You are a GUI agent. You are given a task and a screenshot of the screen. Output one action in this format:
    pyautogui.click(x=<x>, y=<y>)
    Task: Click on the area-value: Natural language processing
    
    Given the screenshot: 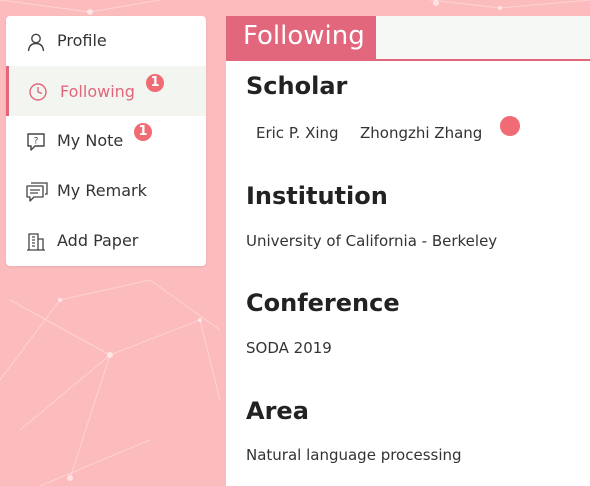 What is the action you would take?
    pyautogui.click(x=354, y=455)
    